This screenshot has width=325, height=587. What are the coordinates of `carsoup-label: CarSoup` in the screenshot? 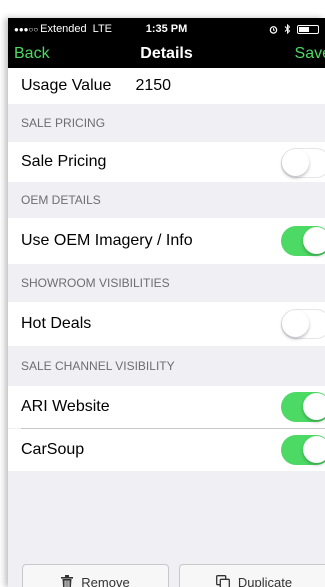 It's located at (53, 449).